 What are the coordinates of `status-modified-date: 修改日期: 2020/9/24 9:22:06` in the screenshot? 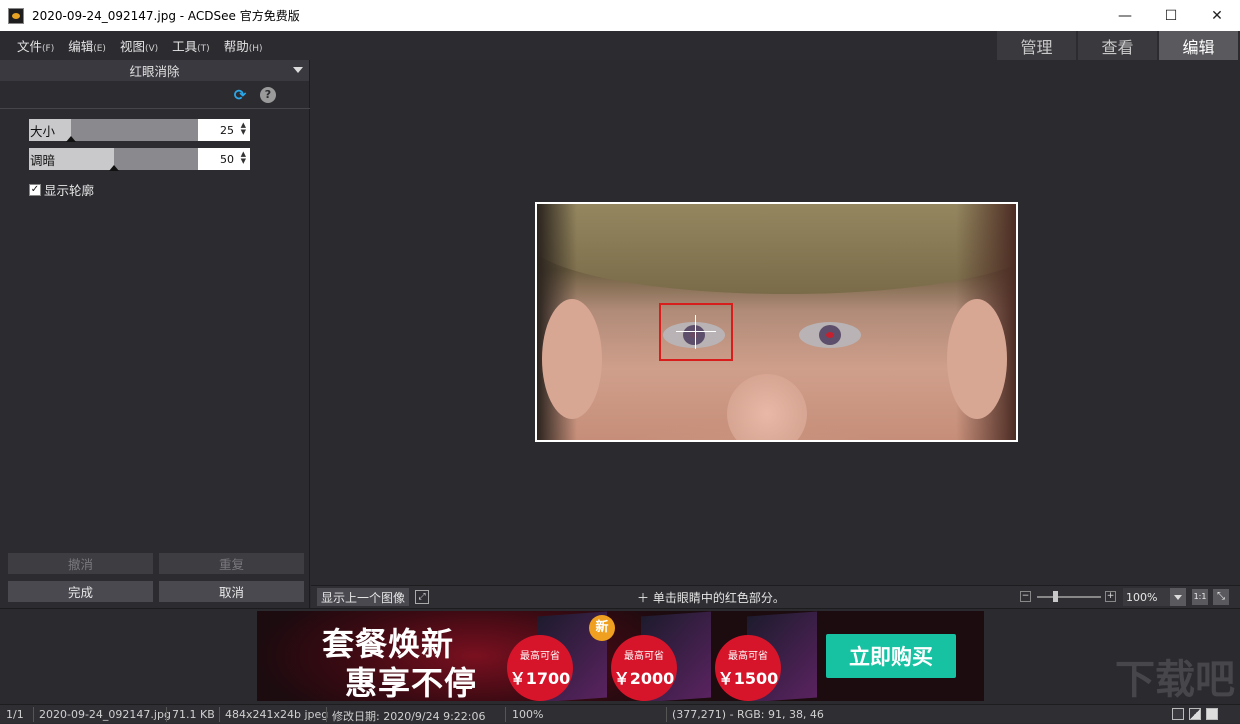 It's located at (409, 716).